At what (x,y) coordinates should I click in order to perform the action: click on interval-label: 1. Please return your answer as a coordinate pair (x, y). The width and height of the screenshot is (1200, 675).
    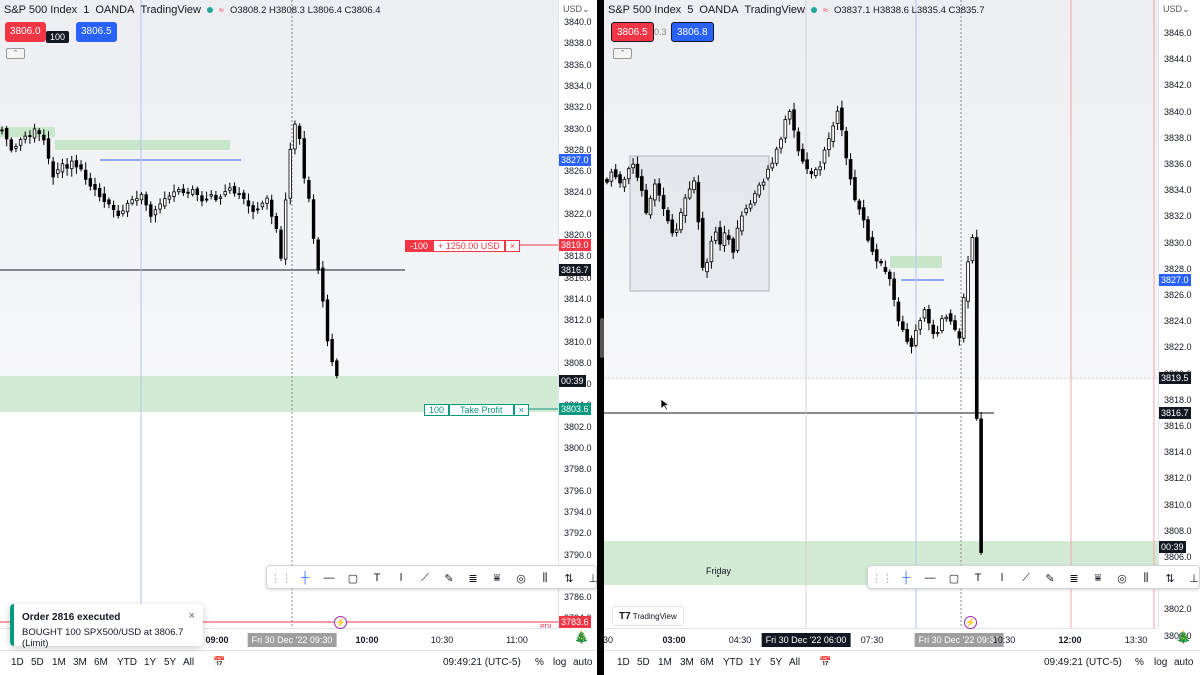
    Looking at the image, I should click on (86, 10).